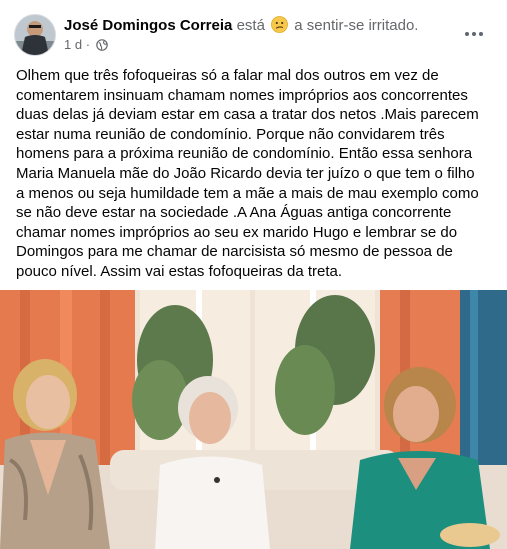  I want to click on post-meta: 1 d ·, so click(86, 45).